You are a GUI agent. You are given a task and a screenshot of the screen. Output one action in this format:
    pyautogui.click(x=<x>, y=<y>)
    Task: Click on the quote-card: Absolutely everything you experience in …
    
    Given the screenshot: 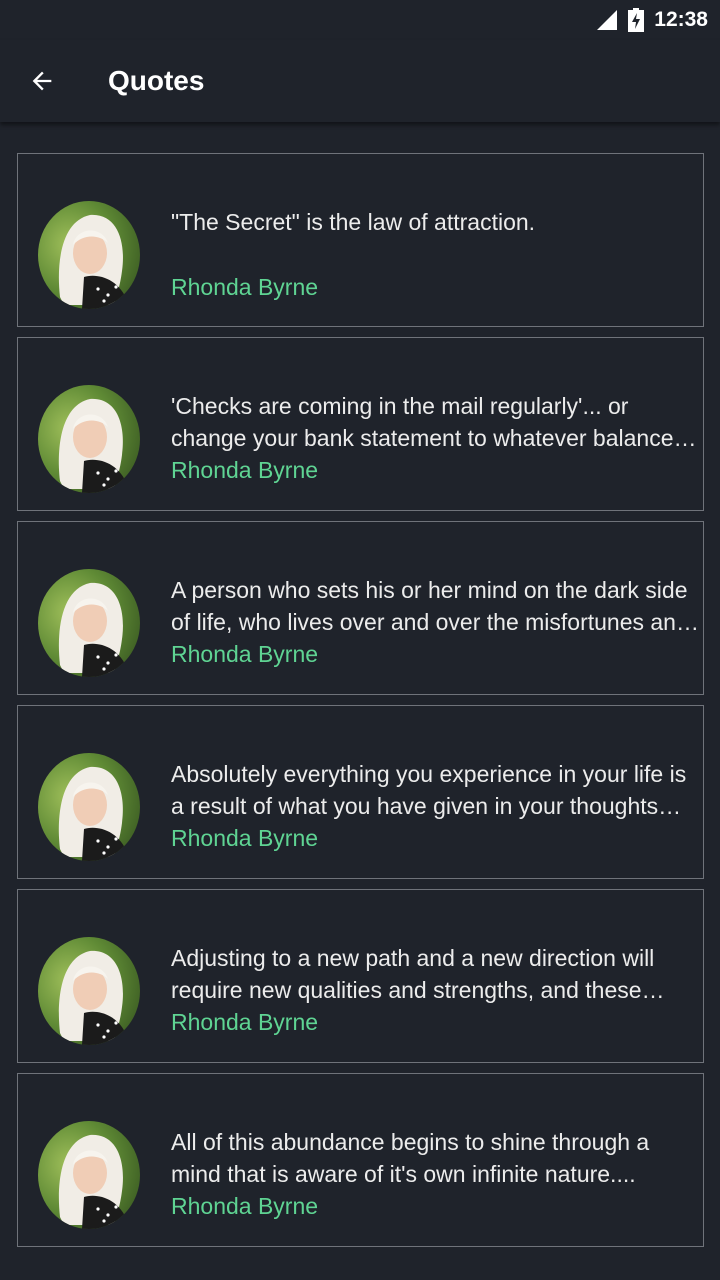 What is the action you would take?
    pyautogui.click(x=360, y=792)
    